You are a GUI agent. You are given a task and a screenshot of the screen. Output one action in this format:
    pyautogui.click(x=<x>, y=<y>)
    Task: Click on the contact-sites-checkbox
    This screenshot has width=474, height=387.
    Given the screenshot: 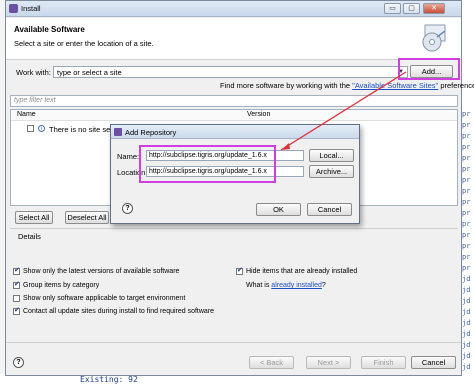 What is the action you would take?
    pyautogui.click(x=16, y=310)
    